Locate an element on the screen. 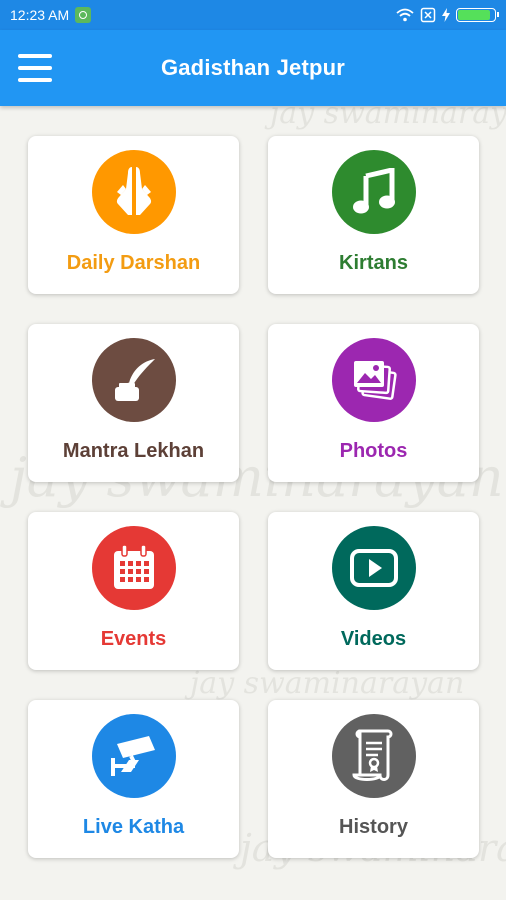  cctv-camera-icon is located at coordinates (133, 756).